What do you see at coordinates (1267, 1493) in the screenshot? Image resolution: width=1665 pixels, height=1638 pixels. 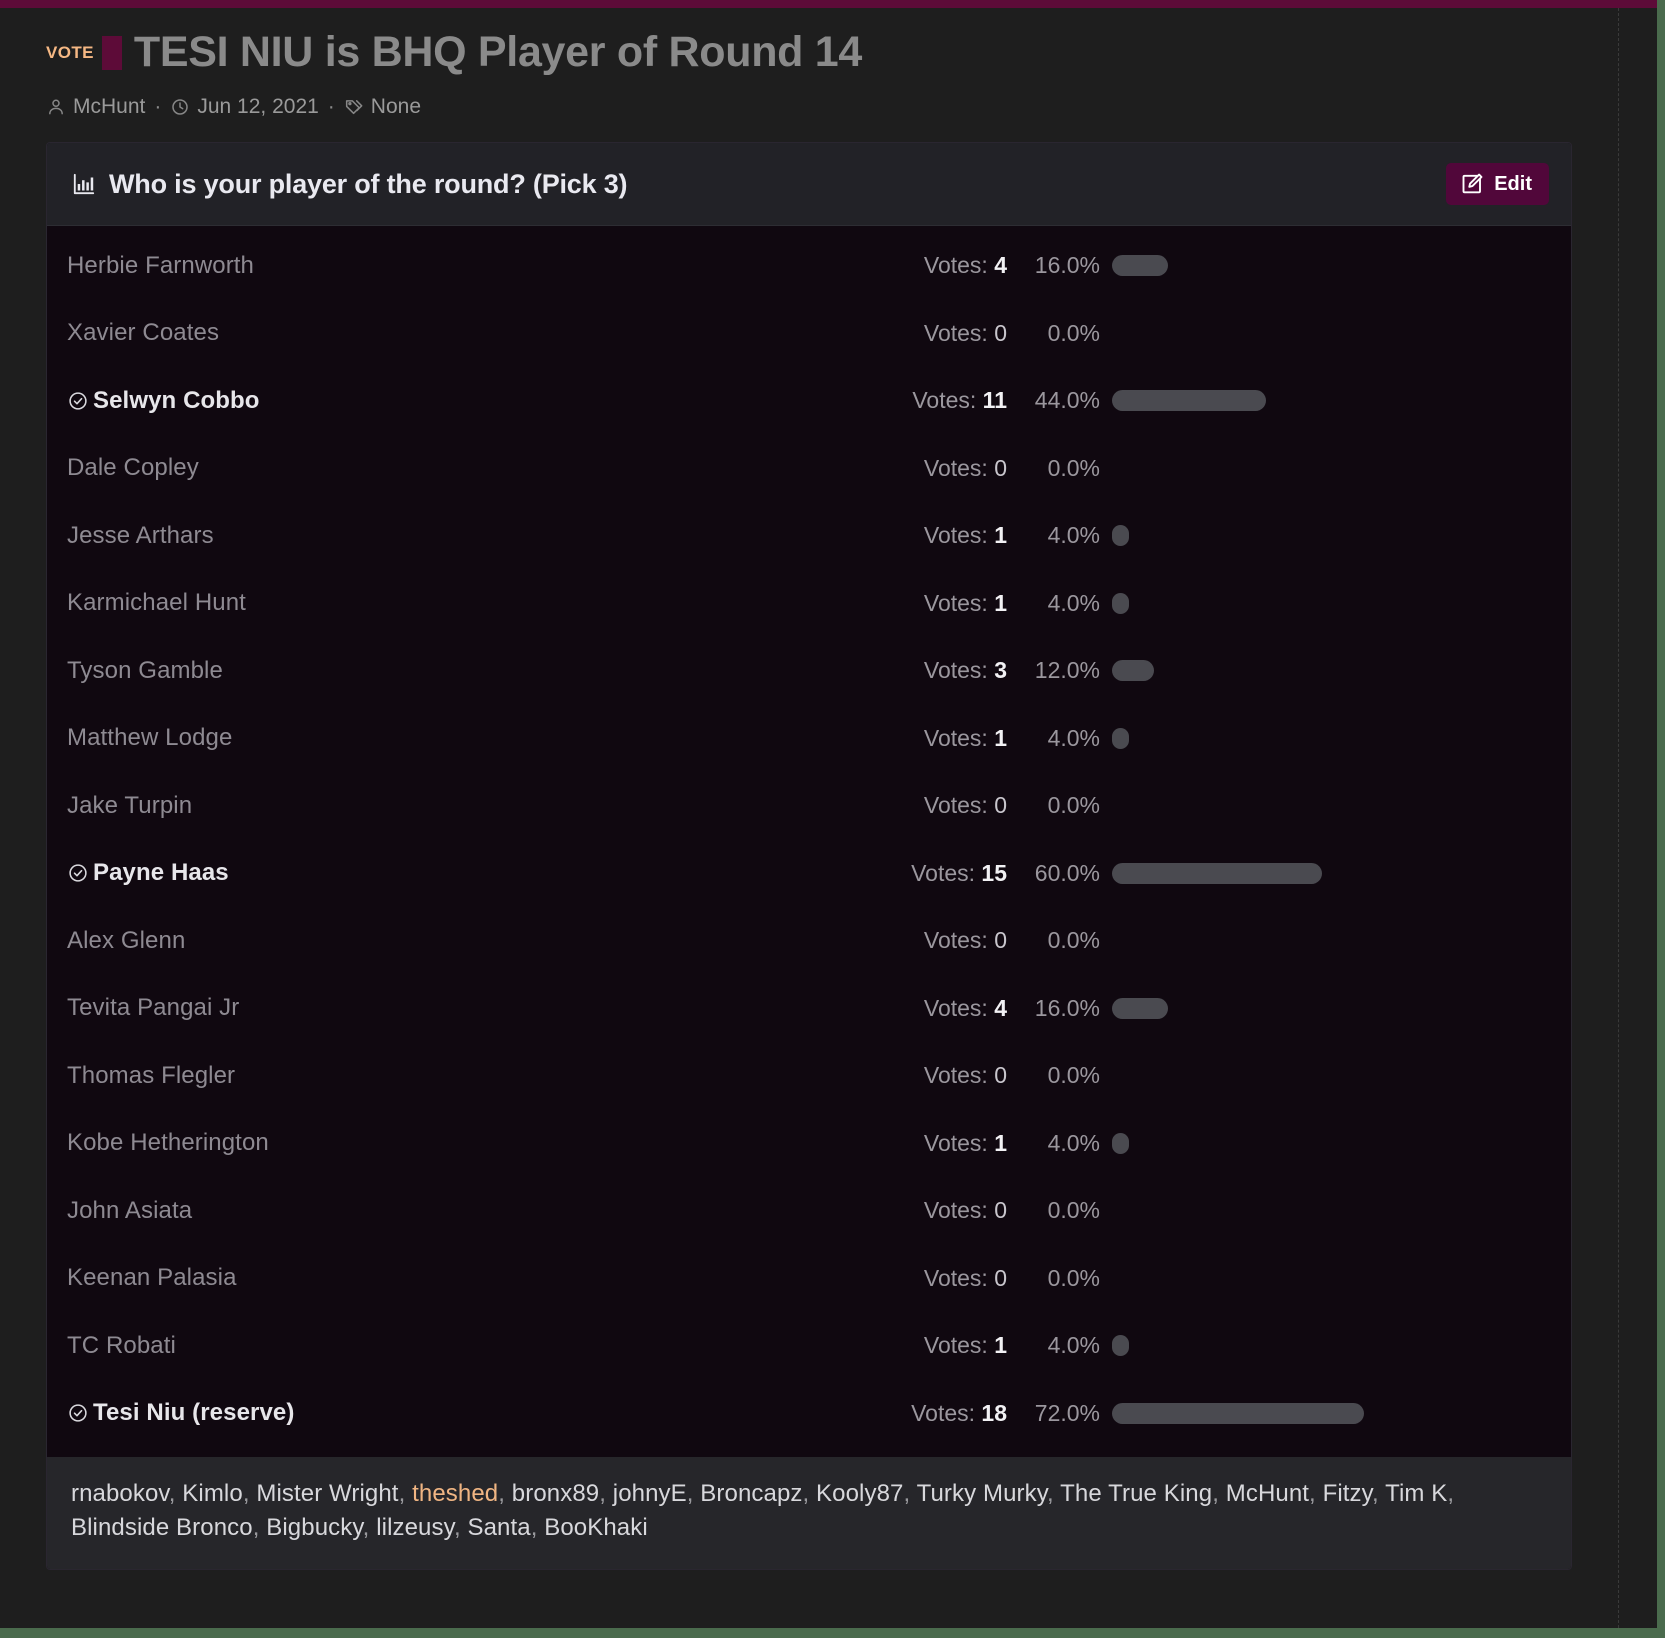 I see `voter-name: McHunt` at bounding box center [1267, 1493].